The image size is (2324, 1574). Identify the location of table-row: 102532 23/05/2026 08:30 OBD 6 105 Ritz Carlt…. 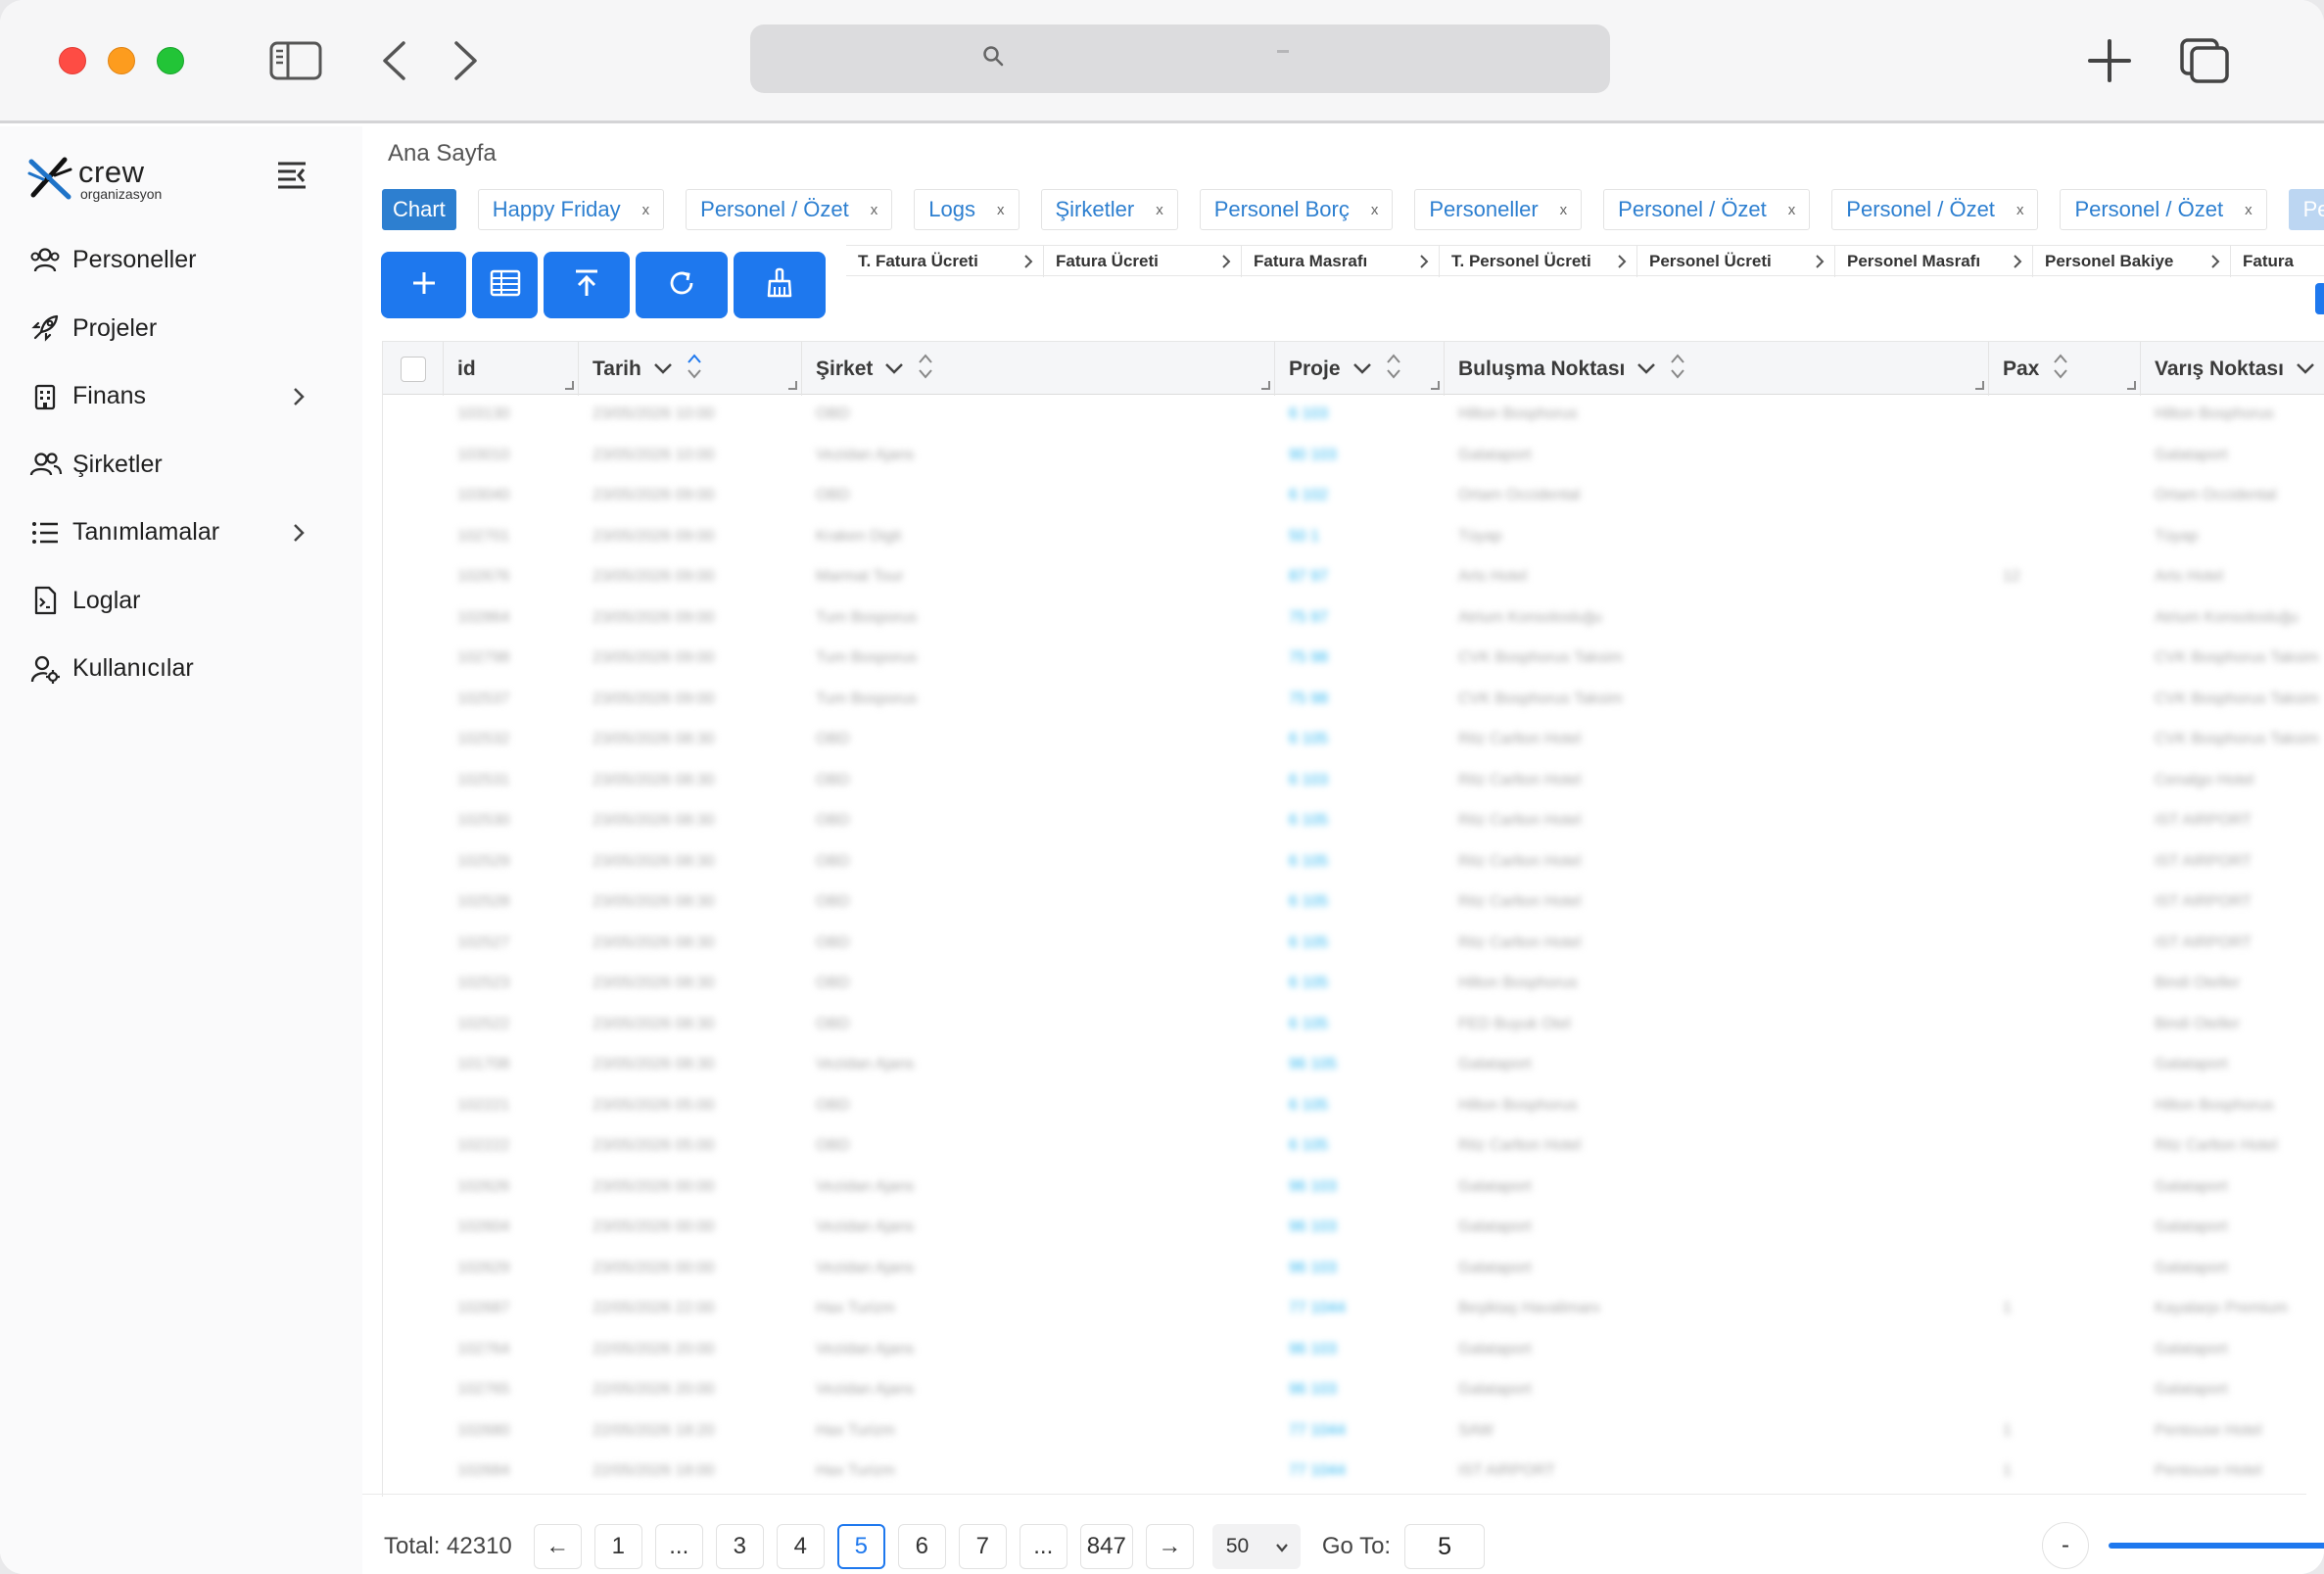
(1354, 741).